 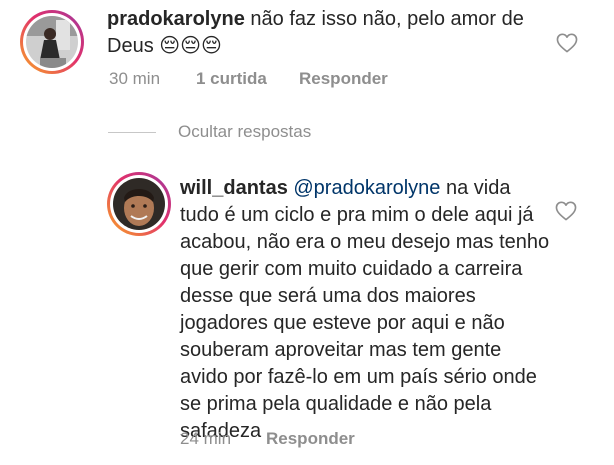 What do you see at coordinates (234, 188) in the screenshot?
I see `reply-username: will_dantas` at bounding box center [234, 188].